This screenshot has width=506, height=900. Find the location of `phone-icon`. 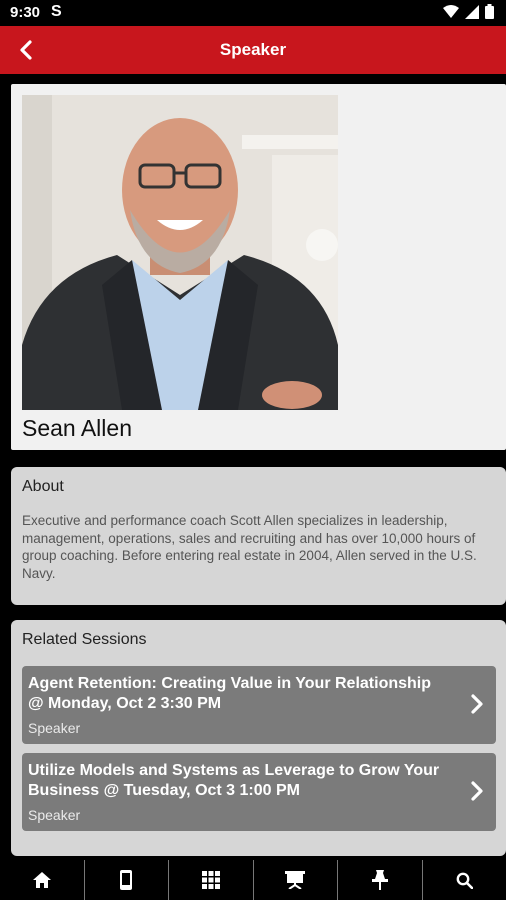

phone-icon is located at coordinates (126, 880).